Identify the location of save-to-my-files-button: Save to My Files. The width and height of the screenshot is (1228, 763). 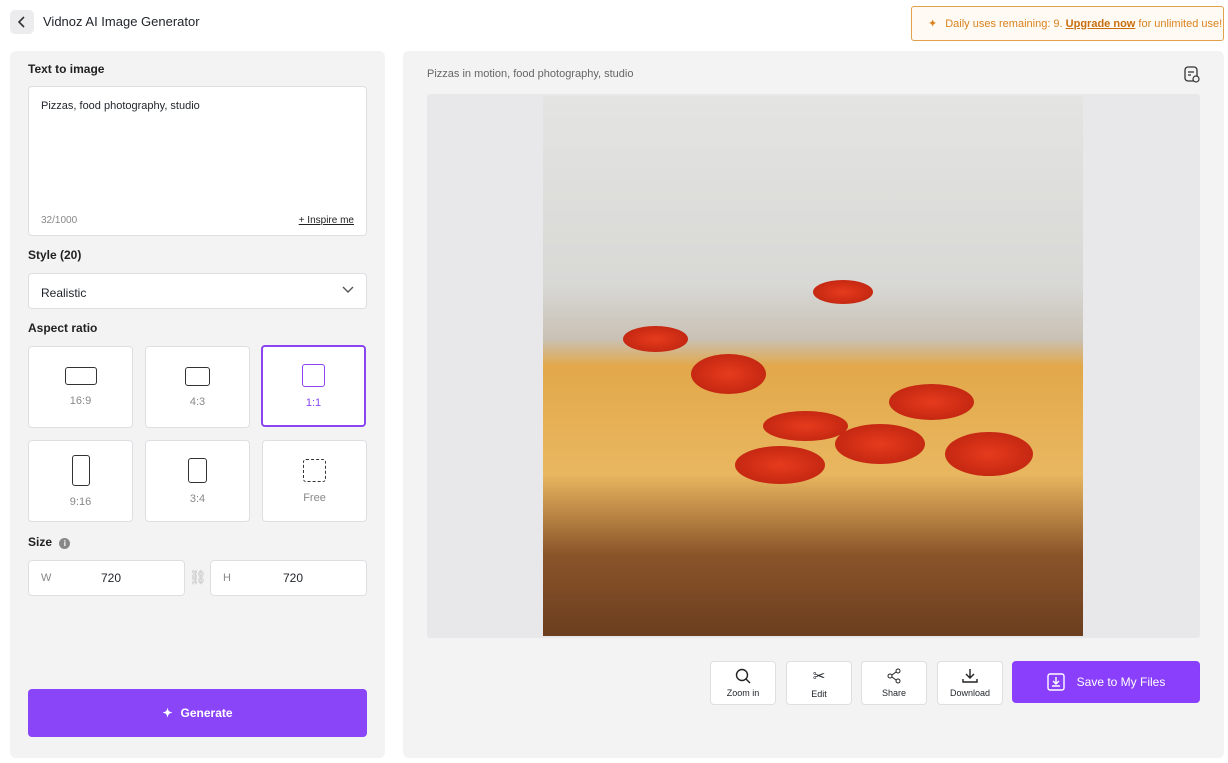
(1106, 682).